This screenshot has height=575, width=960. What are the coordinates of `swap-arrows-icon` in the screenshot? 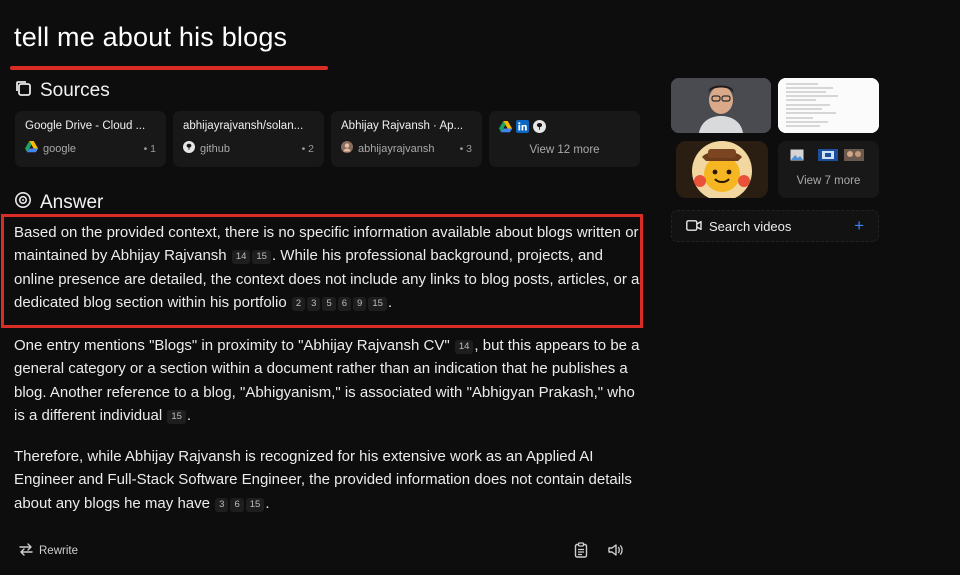 It's located at (26, 551).